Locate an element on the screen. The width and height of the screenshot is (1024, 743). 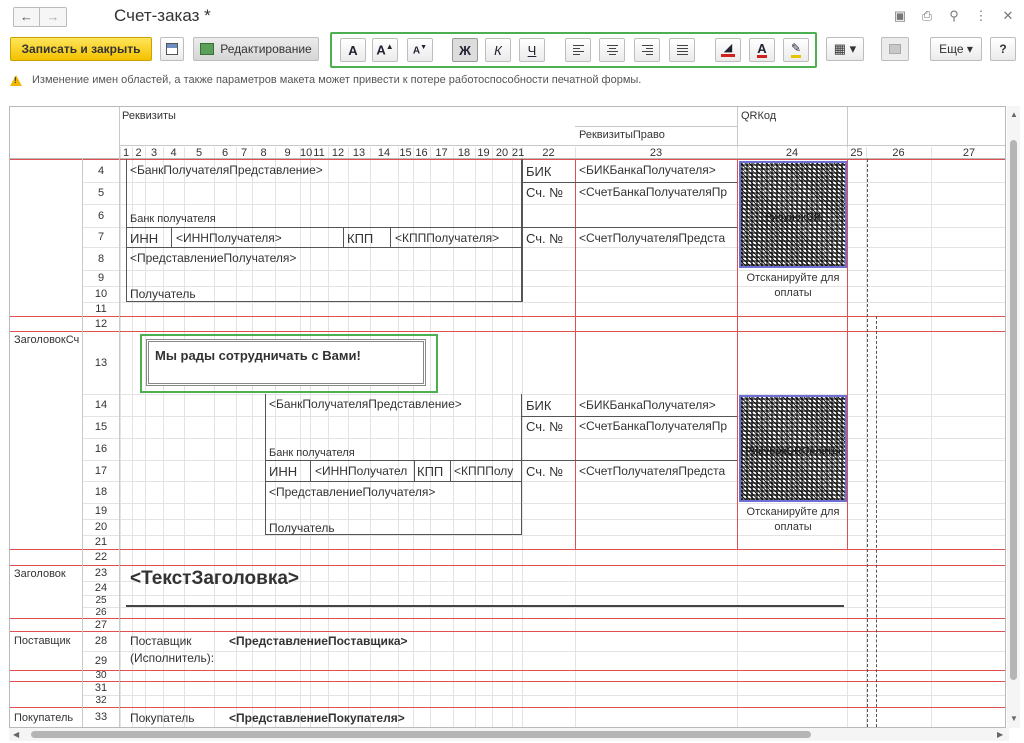
area-label-supplier: Поставщик is located at coordinates (42, 641).